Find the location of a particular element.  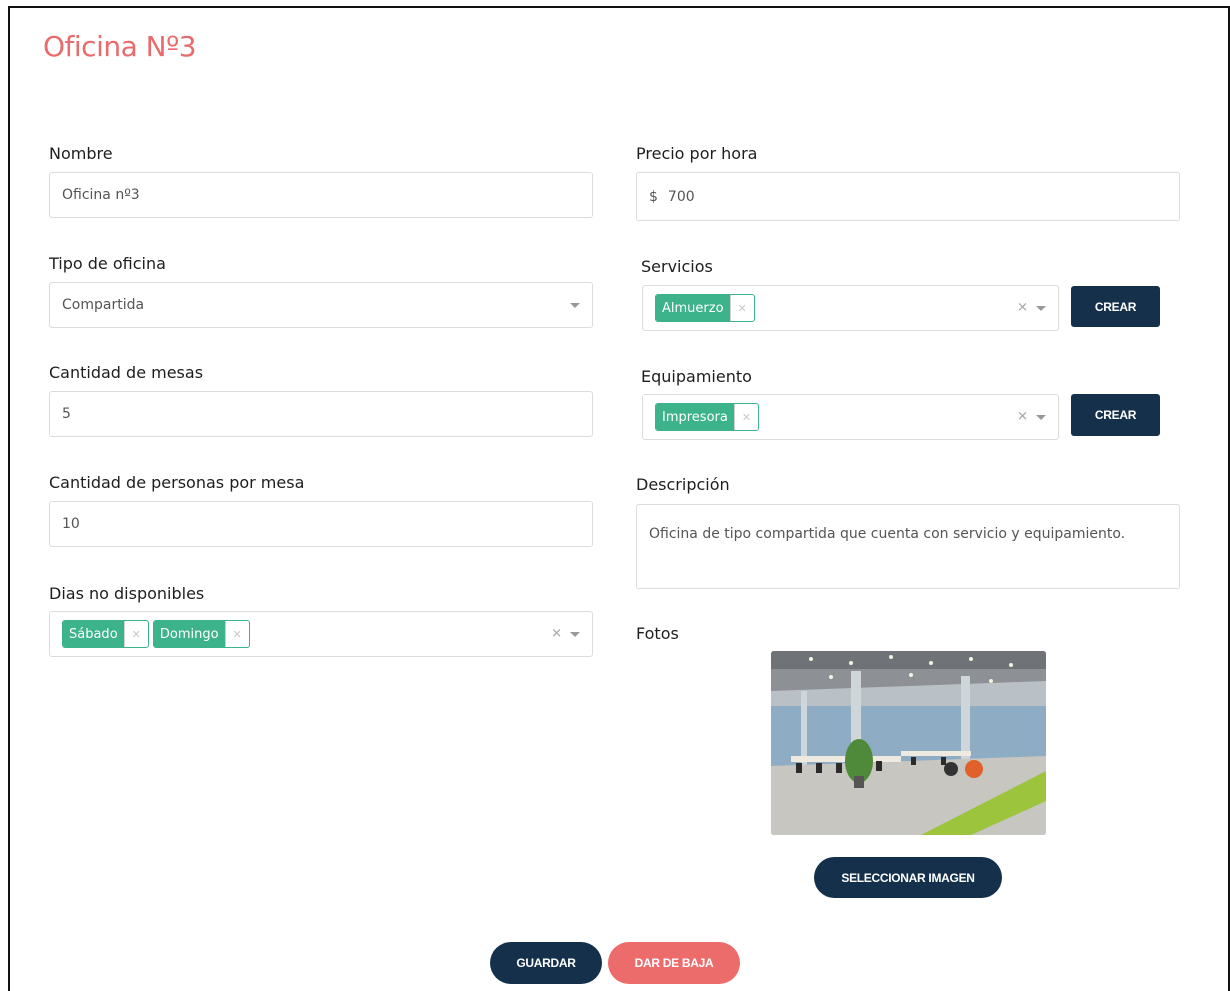

crear-equipamiento-button: CREAR is located at coordinates (1115, 415).